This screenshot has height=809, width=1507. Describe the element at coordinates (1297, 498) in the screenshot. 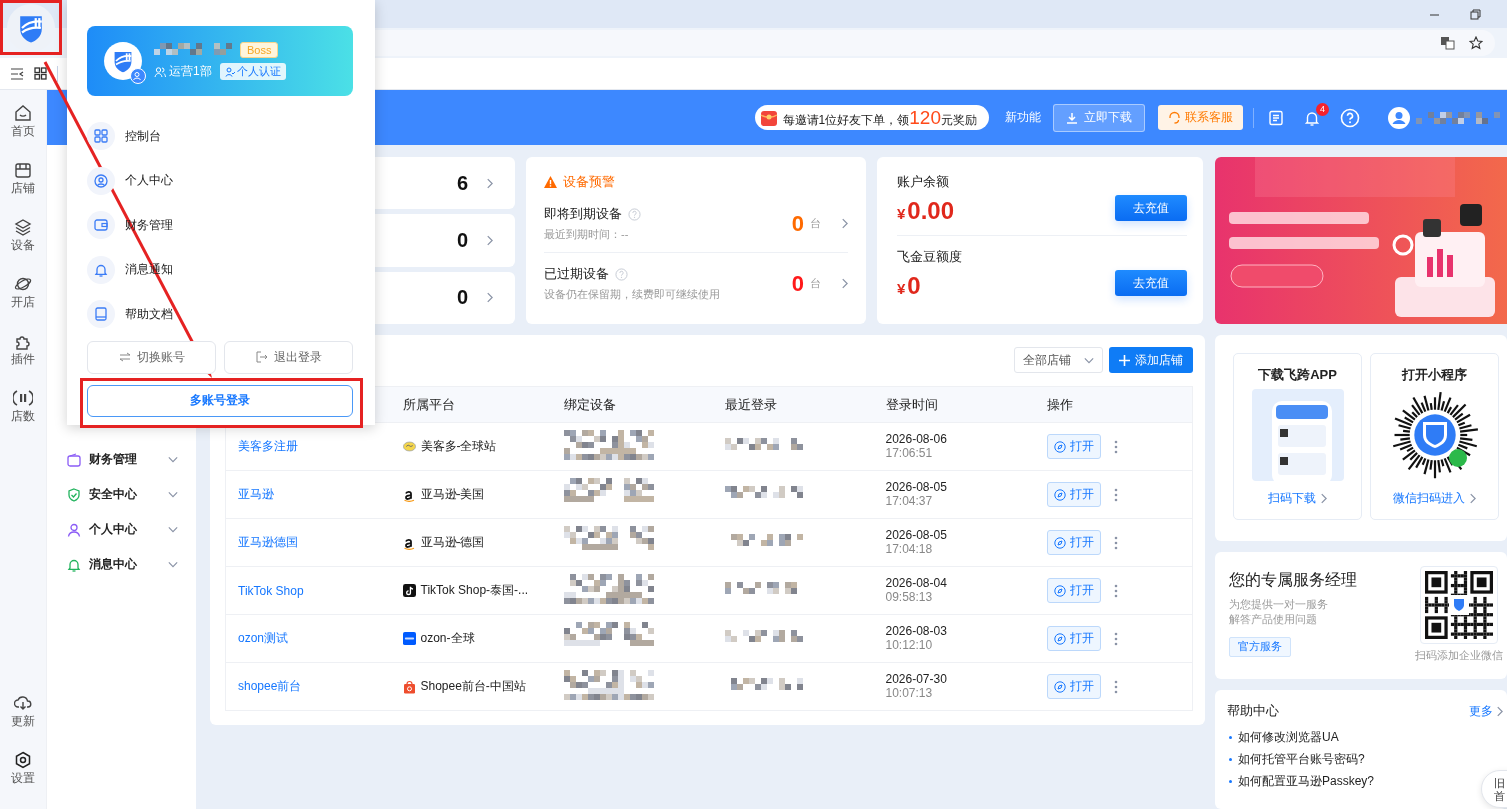

I see `card-link: 扫码下载` at that location.